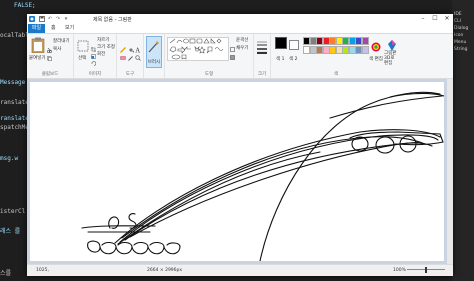  What do you see at coordinates (399, 270) in the screenshot?
I see `zoom-level: 100%` at bounding box center [399, 270].